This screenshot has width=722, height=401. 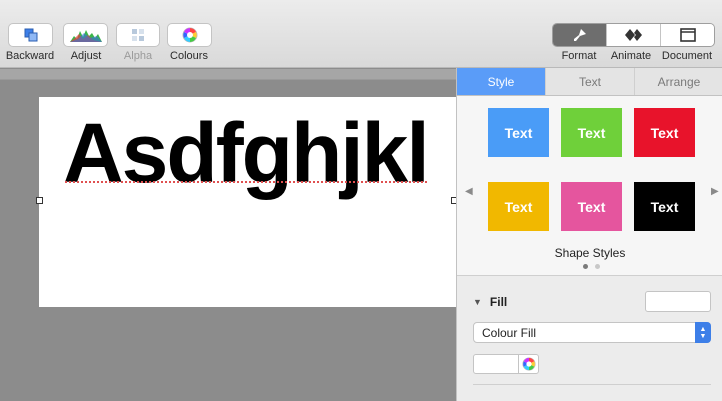 I want to click on backward-label: Backward, so click(x=30, y=56).